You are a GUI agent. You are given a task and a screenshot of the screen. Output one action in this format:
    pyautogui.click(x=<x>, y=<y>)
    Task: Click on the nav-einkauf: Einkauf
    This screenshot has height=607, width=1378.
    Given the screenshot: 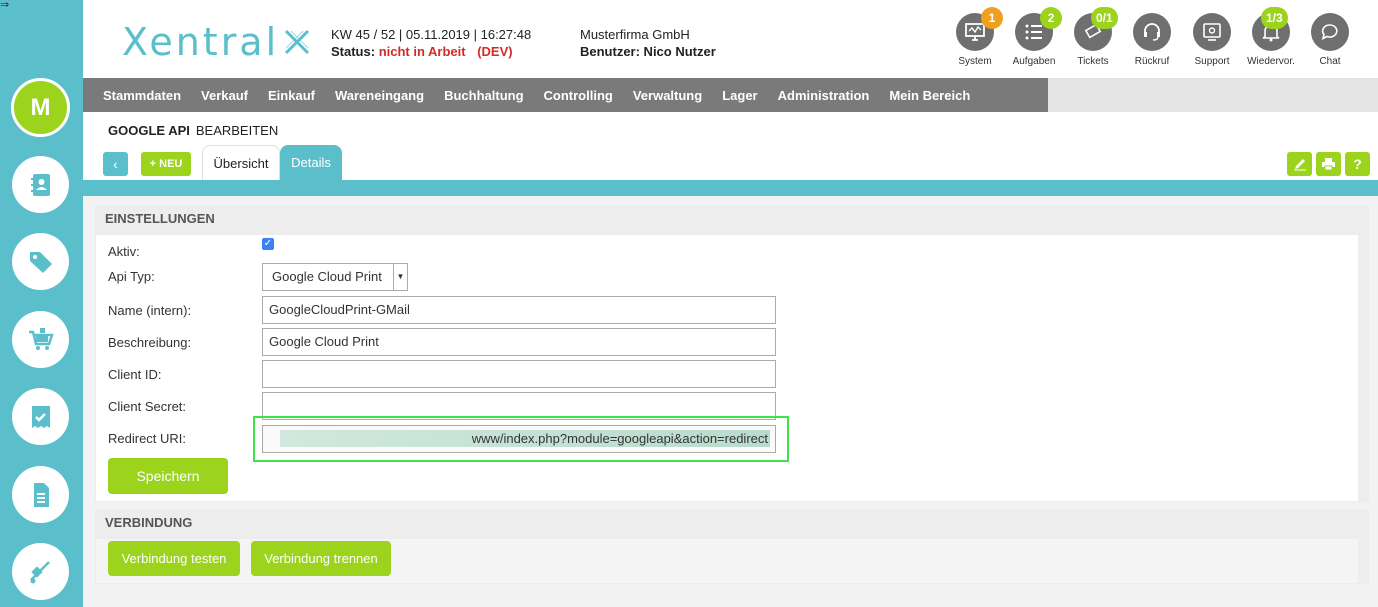 What is the action you would take?
    pyautogui.click(x=291, y=95)
    